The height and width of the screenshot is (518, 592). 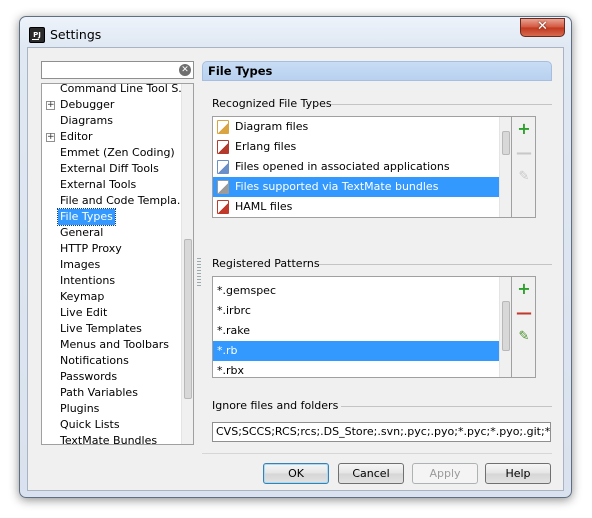 I want to click on settings-search-input: ✕, so click(x=117, y=70).